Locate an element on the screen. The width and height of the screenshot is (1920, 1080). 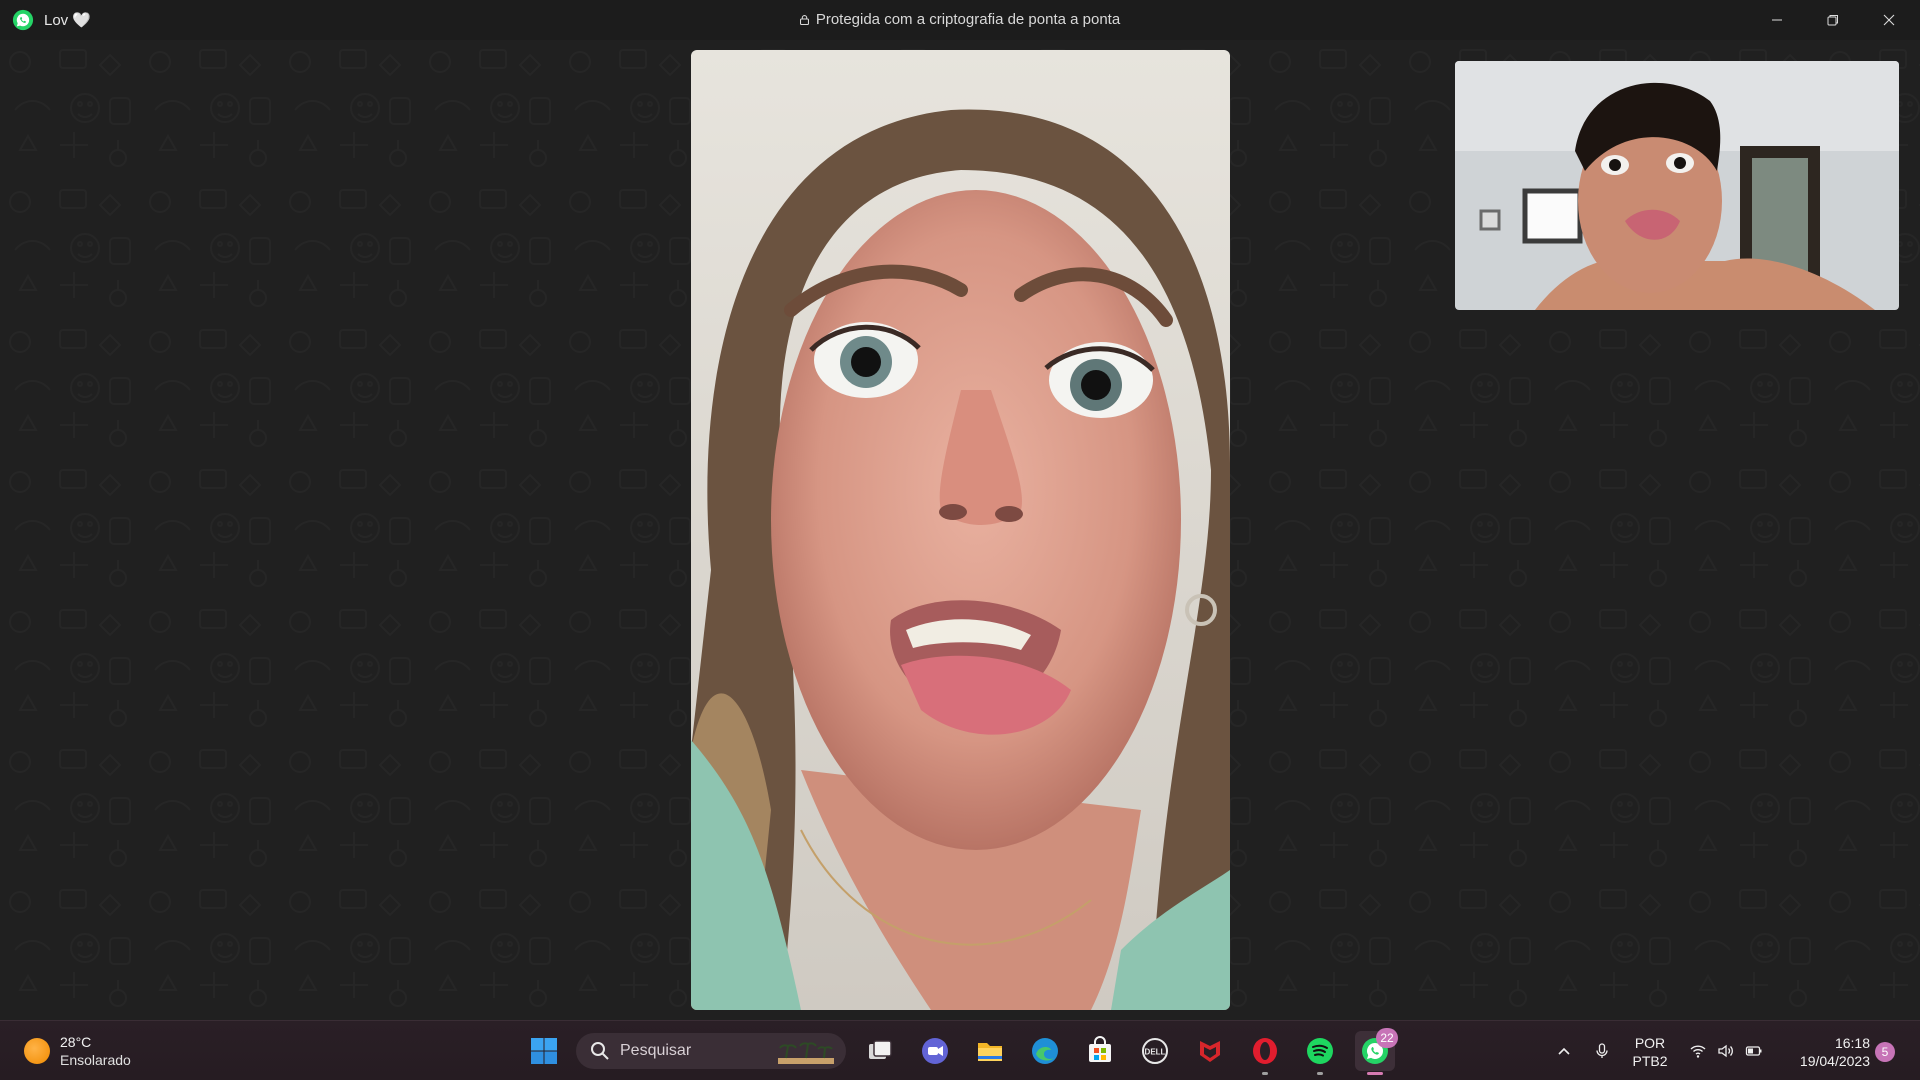
chevron-up-icon is located at coordinates (1564, 1051).